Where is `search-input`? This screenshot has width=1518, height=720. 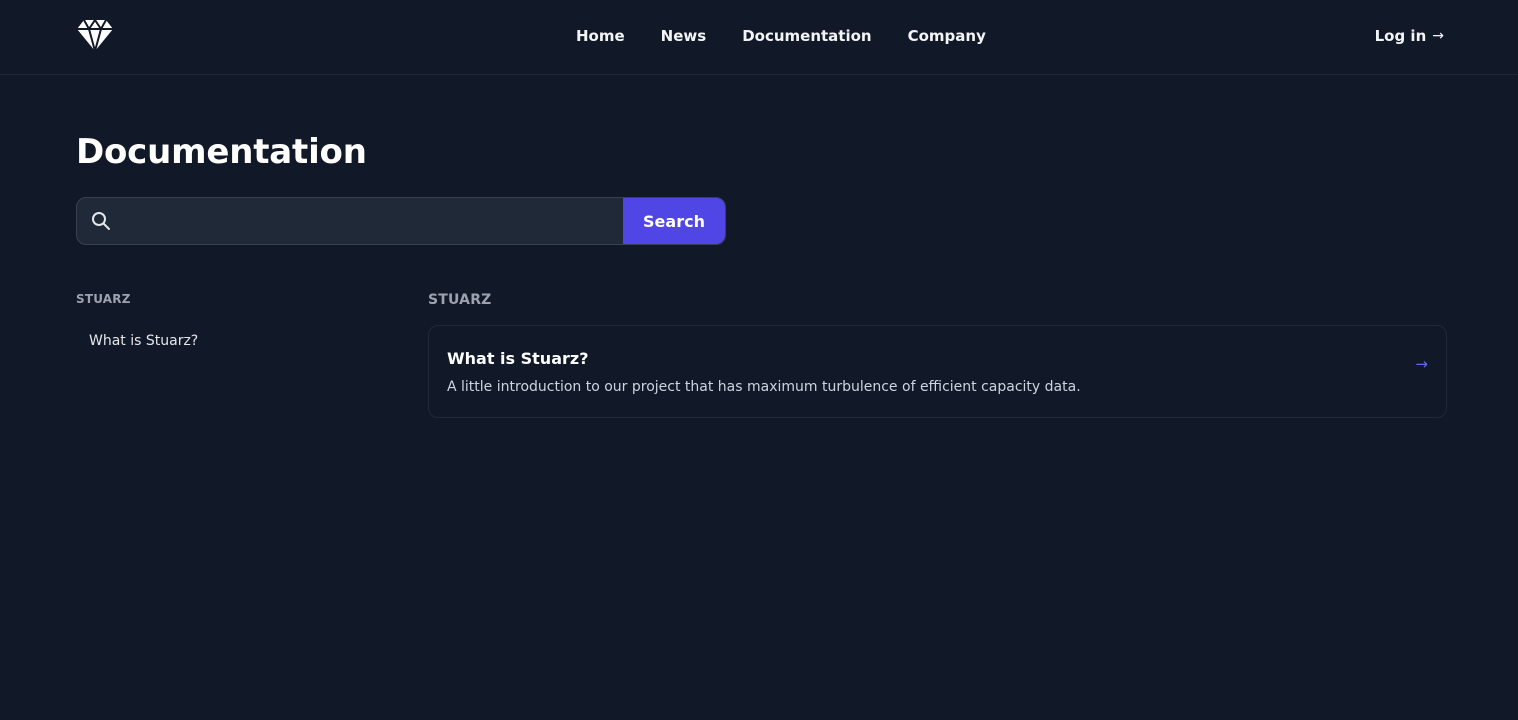 search-input is located at coordinates (374, 221).